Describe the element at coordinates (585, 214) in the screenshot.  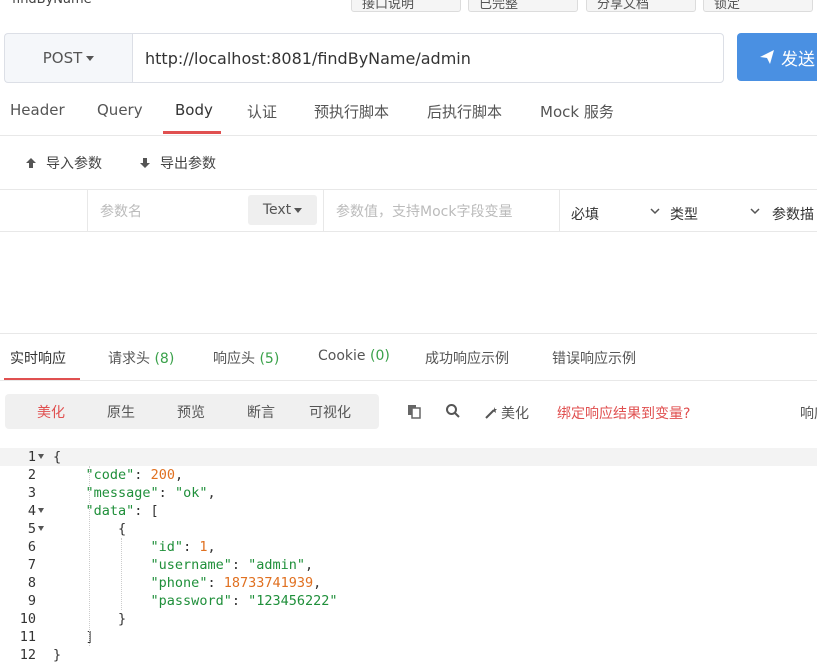
I see `required-select: 必填` at that location.